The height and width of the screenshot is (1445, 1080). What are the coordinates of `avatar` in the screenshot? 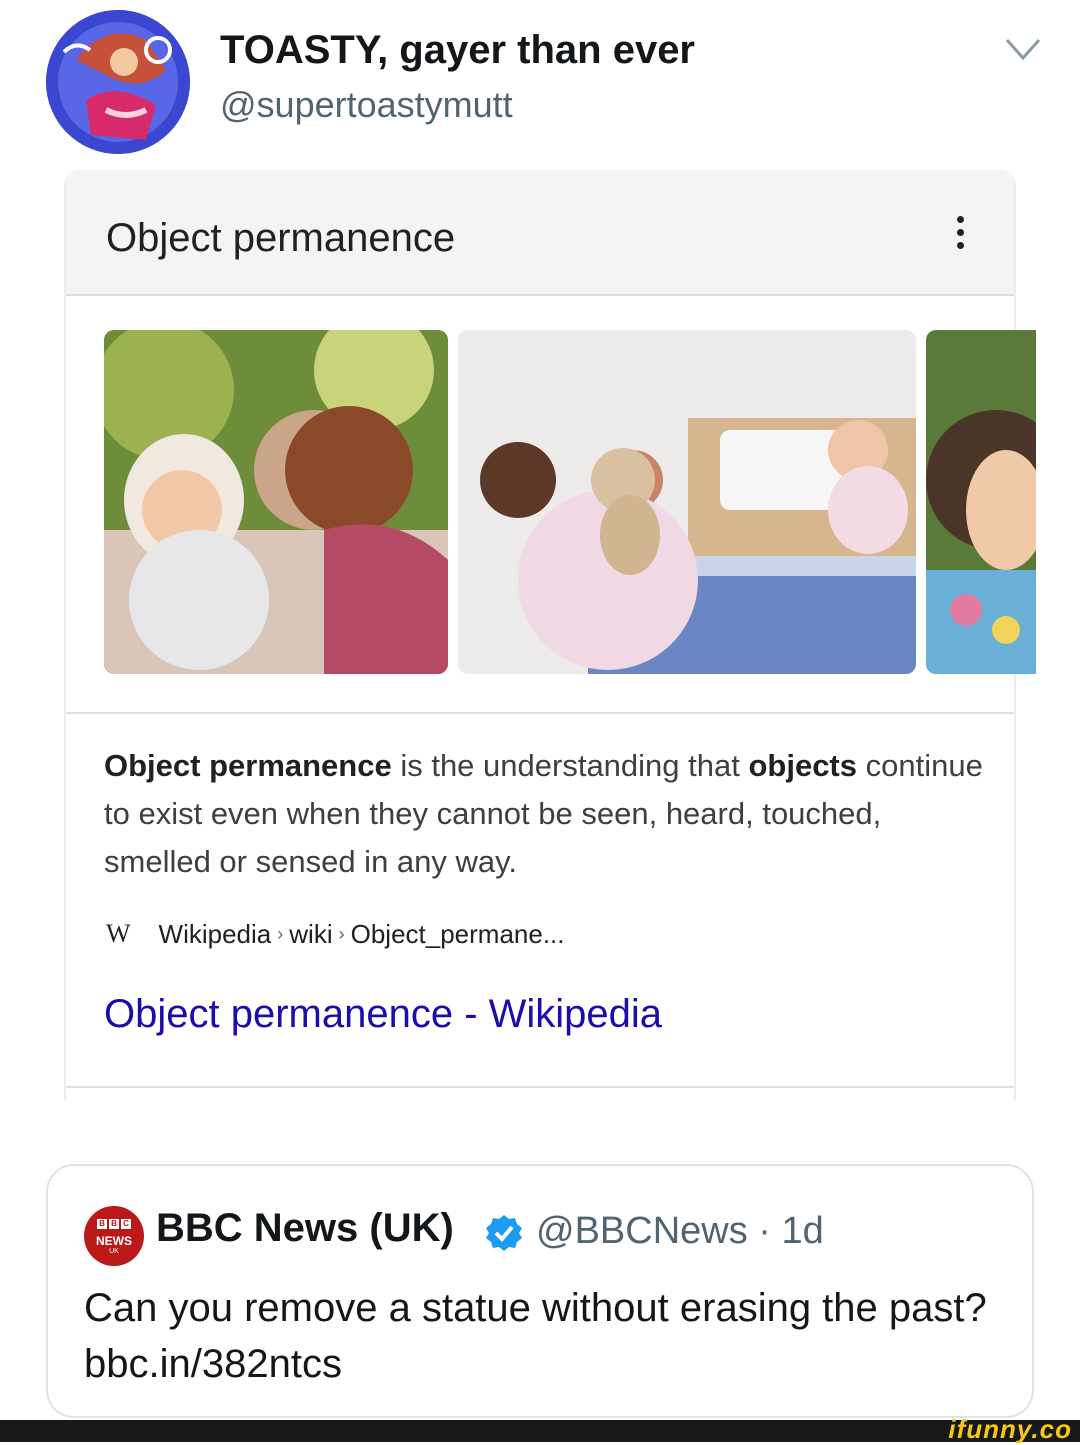 It's located at (118, 82).